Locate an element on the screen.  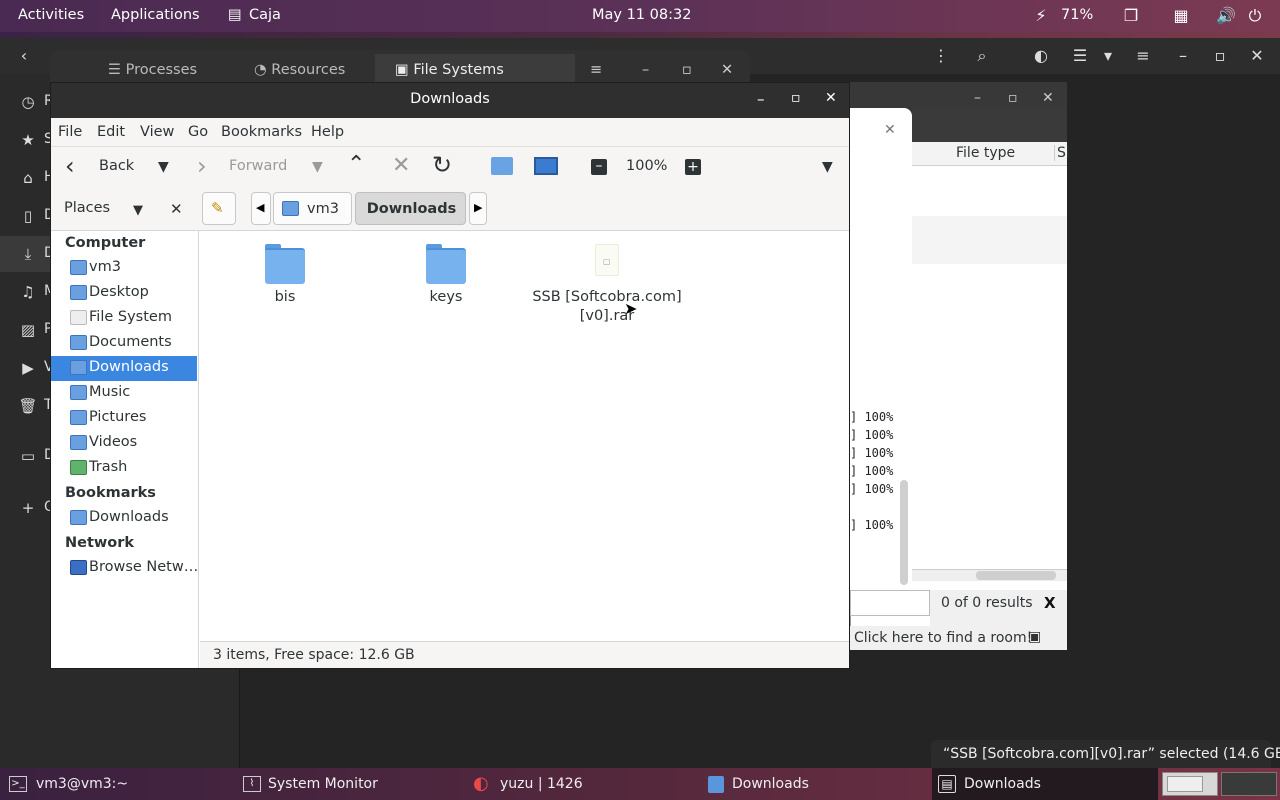
menu-file: File is located at coordinates (70, 132).